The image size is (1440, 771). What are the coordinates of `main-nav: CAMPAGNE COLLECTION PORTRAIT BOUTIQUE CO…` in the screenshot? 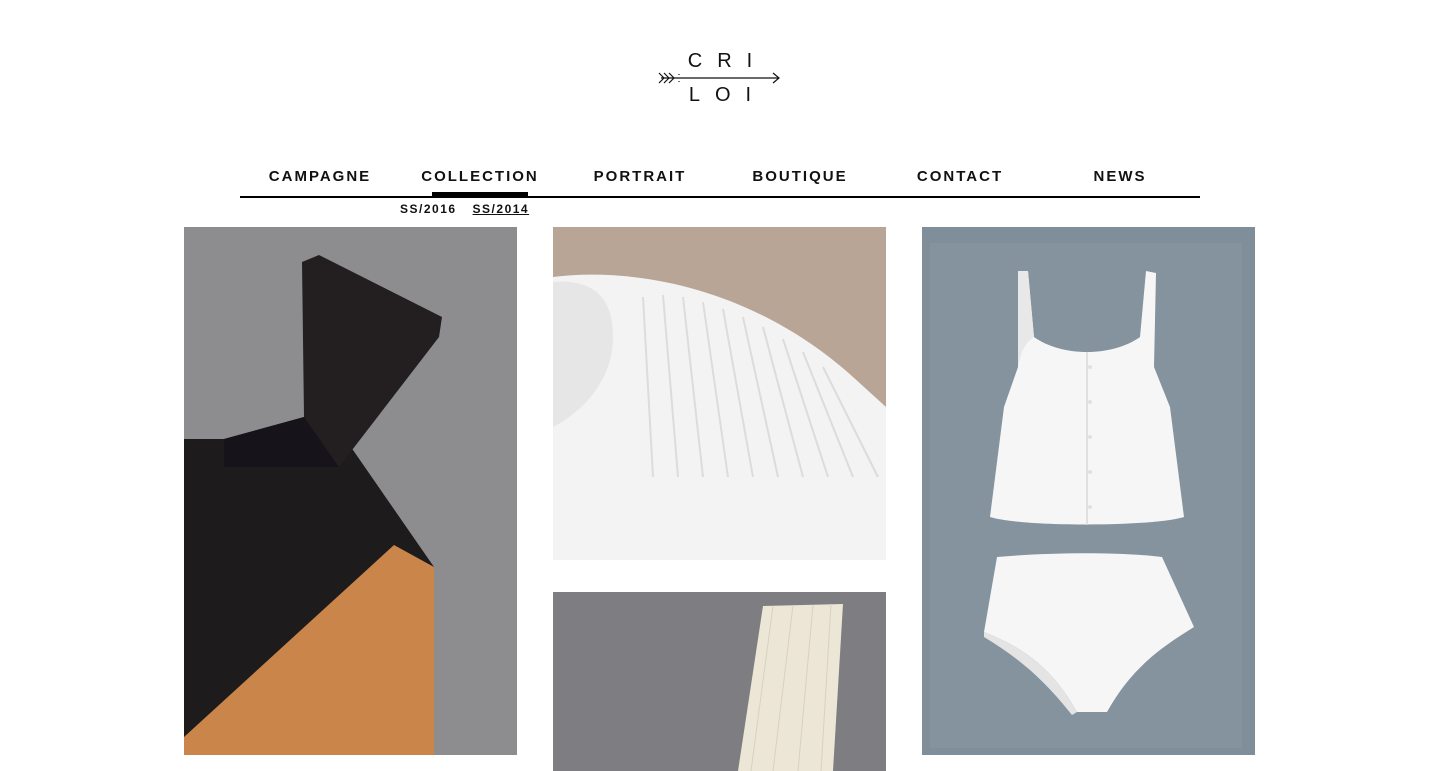 It's located at (720, 179).